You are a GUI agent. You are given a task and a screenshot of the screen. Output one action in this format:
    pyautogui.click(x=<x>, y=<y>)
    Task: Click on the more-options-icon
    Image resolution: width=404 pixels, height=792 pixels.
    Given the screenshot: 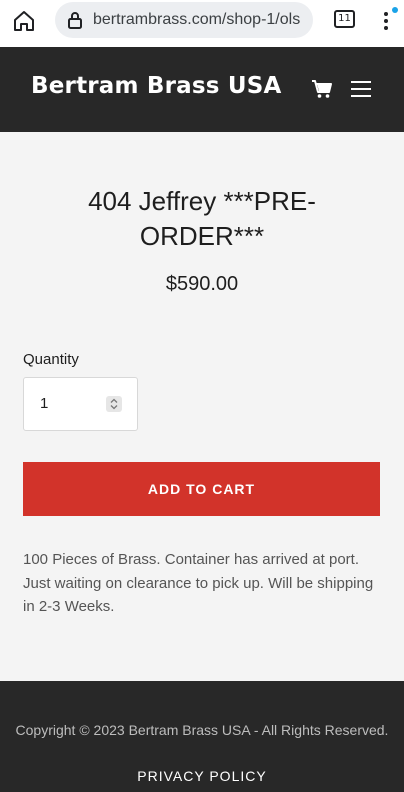 What is the action you would take?
    pyautogui.click(x=386, y=20)
    